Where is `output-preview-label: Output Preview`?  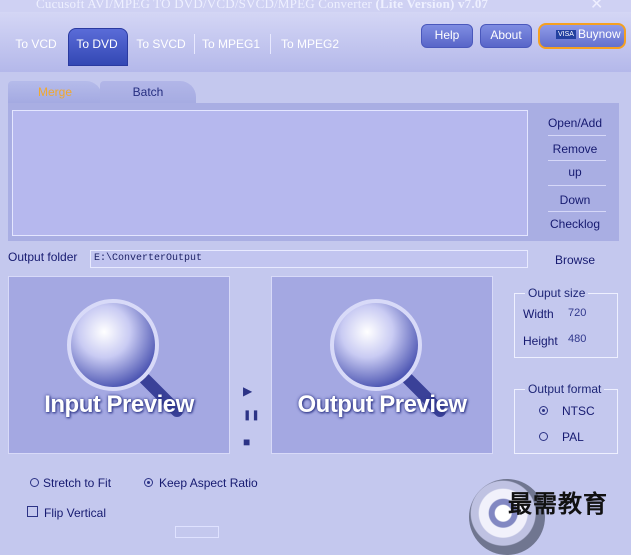 output-preview-label: Output Preview is located at coordinates (382, 404).